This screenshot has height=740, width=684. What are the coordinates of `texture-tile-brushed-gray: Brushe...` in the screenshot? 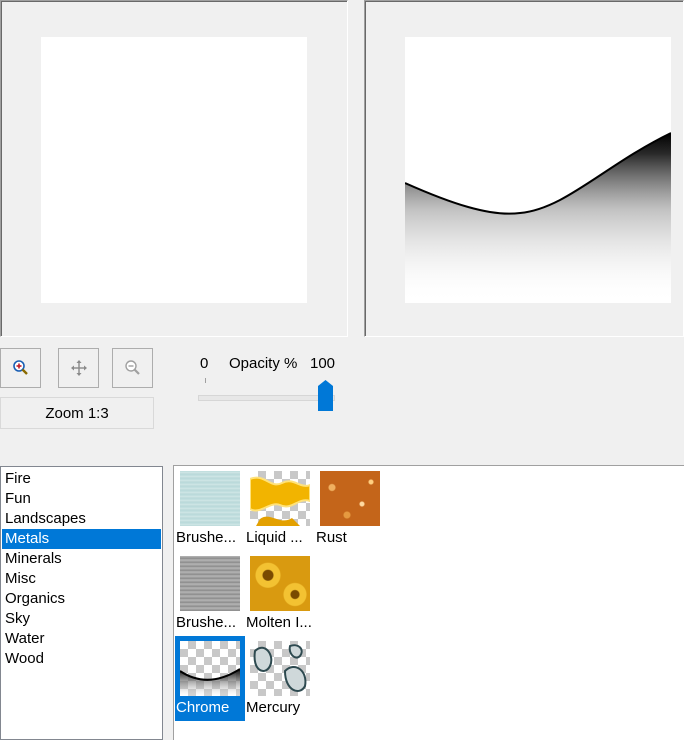 It's located at (210, 593).